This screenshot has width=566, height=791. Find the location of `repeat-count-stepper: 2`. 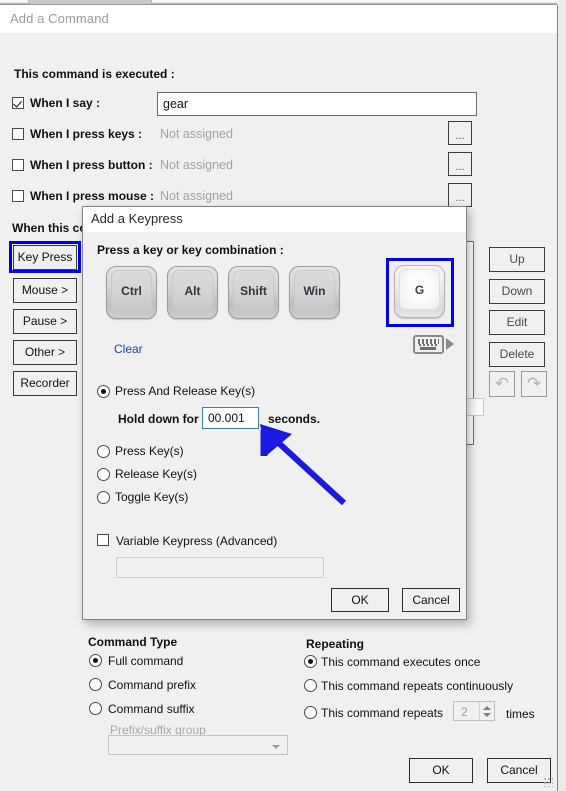

repeat-count-stepper: 2 is located at coordinates (474, 711).